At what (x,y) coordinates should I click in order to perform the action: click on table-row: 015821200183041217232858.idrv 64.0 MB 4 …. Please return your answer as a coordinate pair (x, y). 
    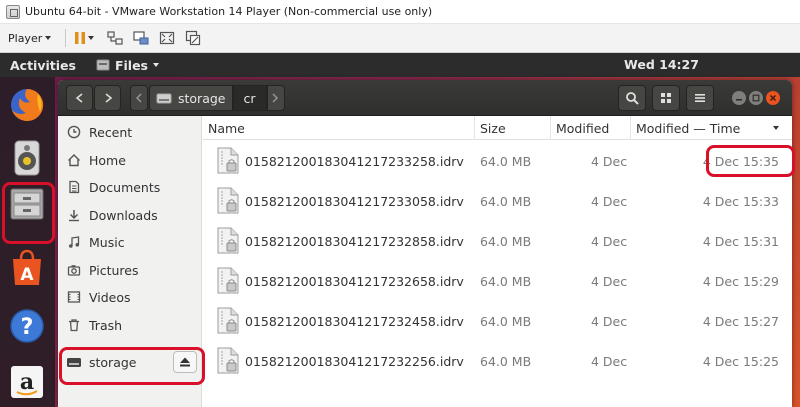
    Looking at the image, I should click on (497, 241).